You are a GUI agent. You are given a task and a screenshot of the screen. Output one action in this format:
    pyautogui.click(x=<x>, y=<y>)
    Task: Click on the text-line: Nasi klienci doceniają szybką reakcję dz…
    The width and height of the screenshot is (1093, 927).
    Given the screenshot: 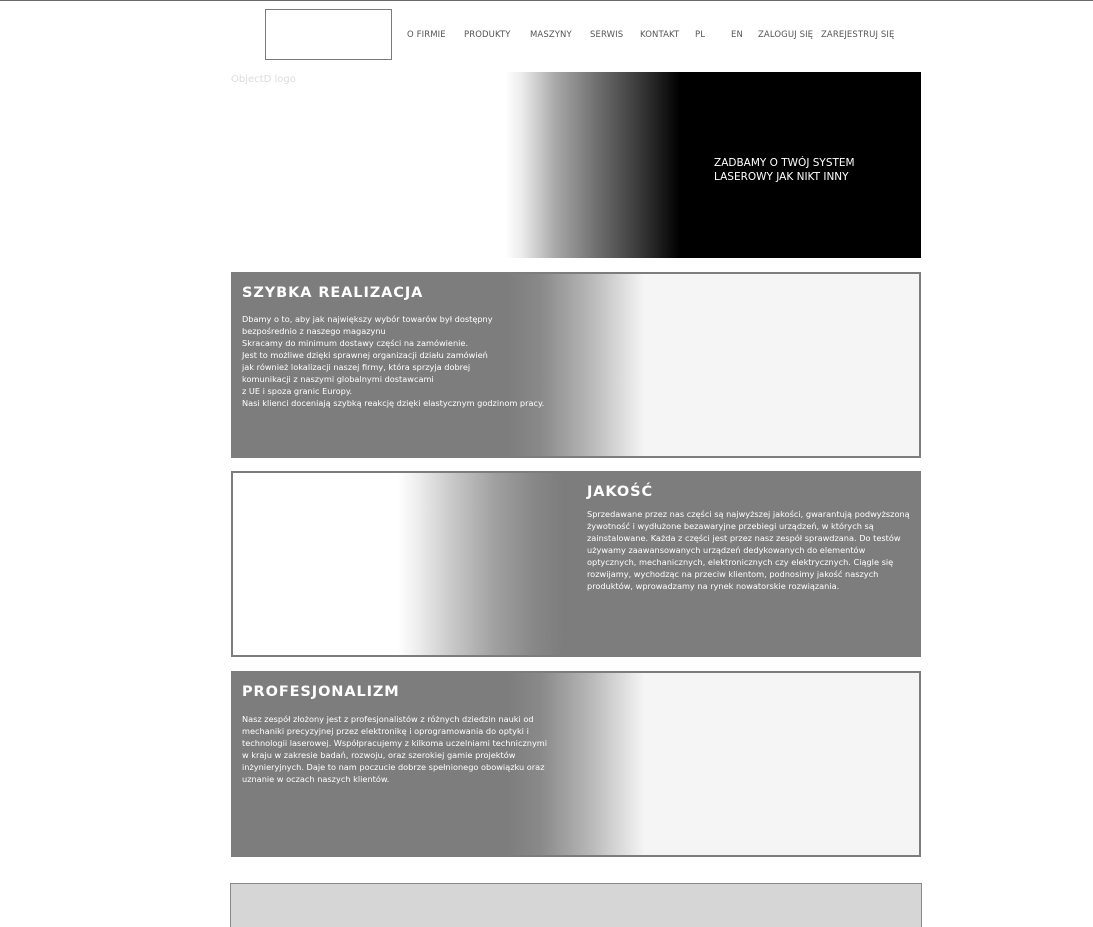 What is the action you would take?
    pyautogui.click(x=393, y=403)
    